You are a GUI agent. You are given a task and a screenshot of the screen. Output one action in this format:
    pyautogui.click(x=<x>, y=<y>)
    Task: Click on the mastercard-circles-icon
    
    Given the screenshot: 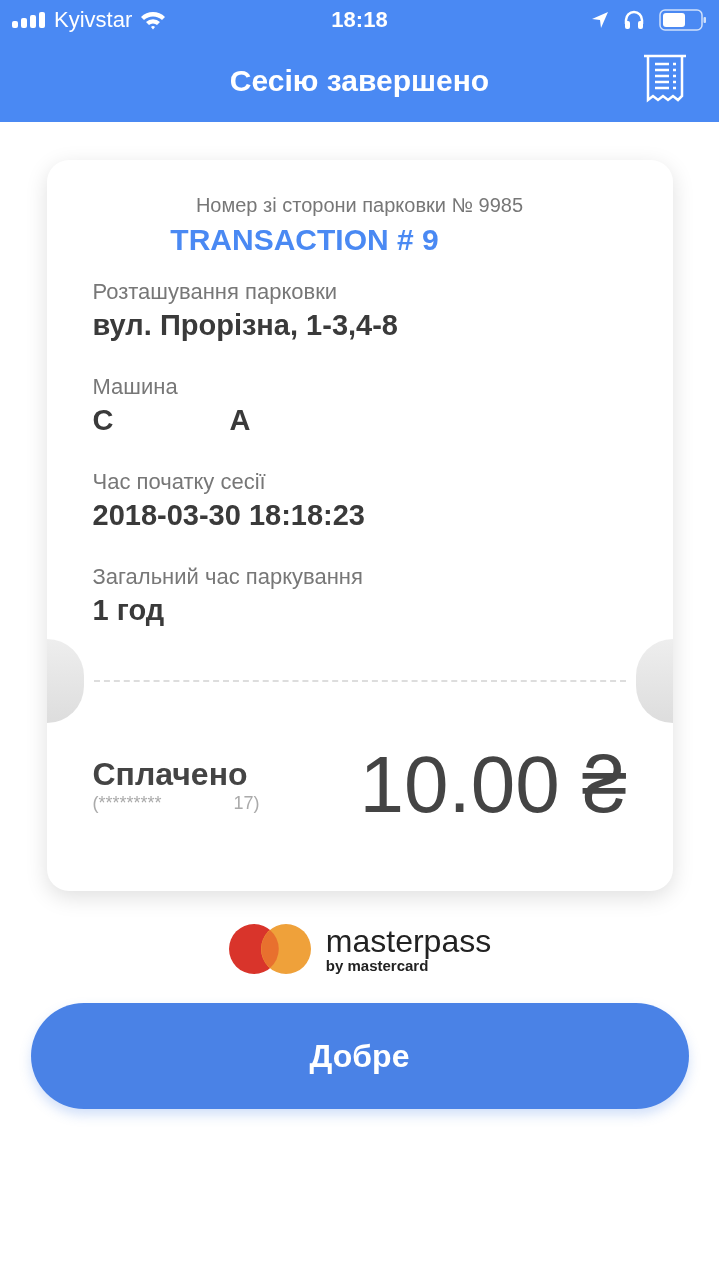 What is the action you would take?
    pyautogui.click(x=269, y=949)
    